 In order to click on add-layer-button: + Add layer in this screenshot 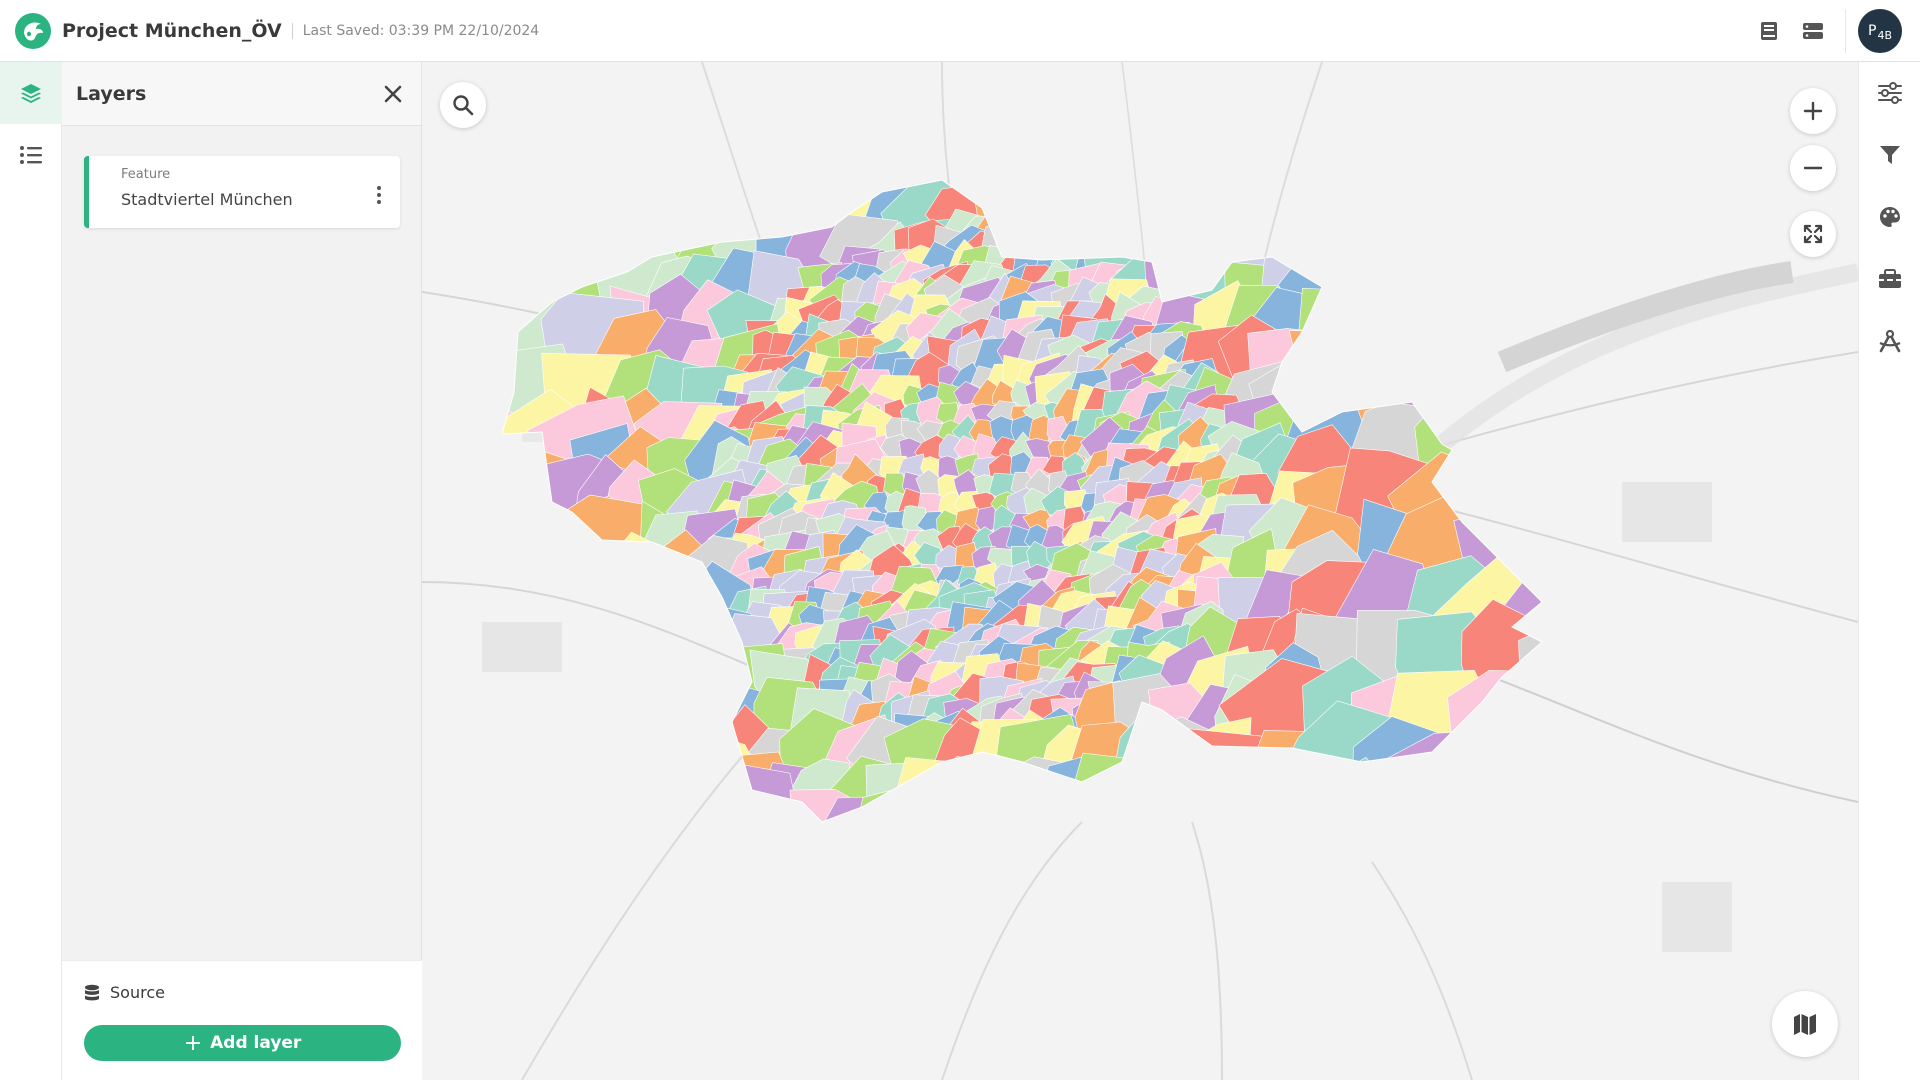, I will do `click(242, 1043)`.